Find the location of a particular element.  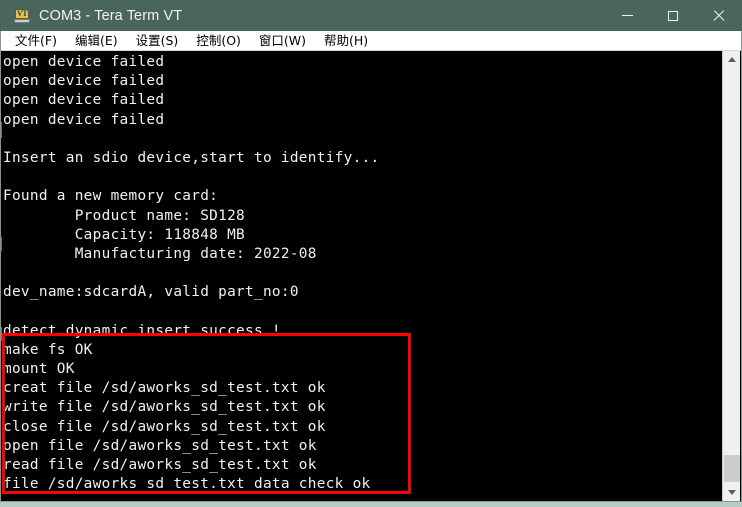

close-icon is located at coordinates (719, 16).